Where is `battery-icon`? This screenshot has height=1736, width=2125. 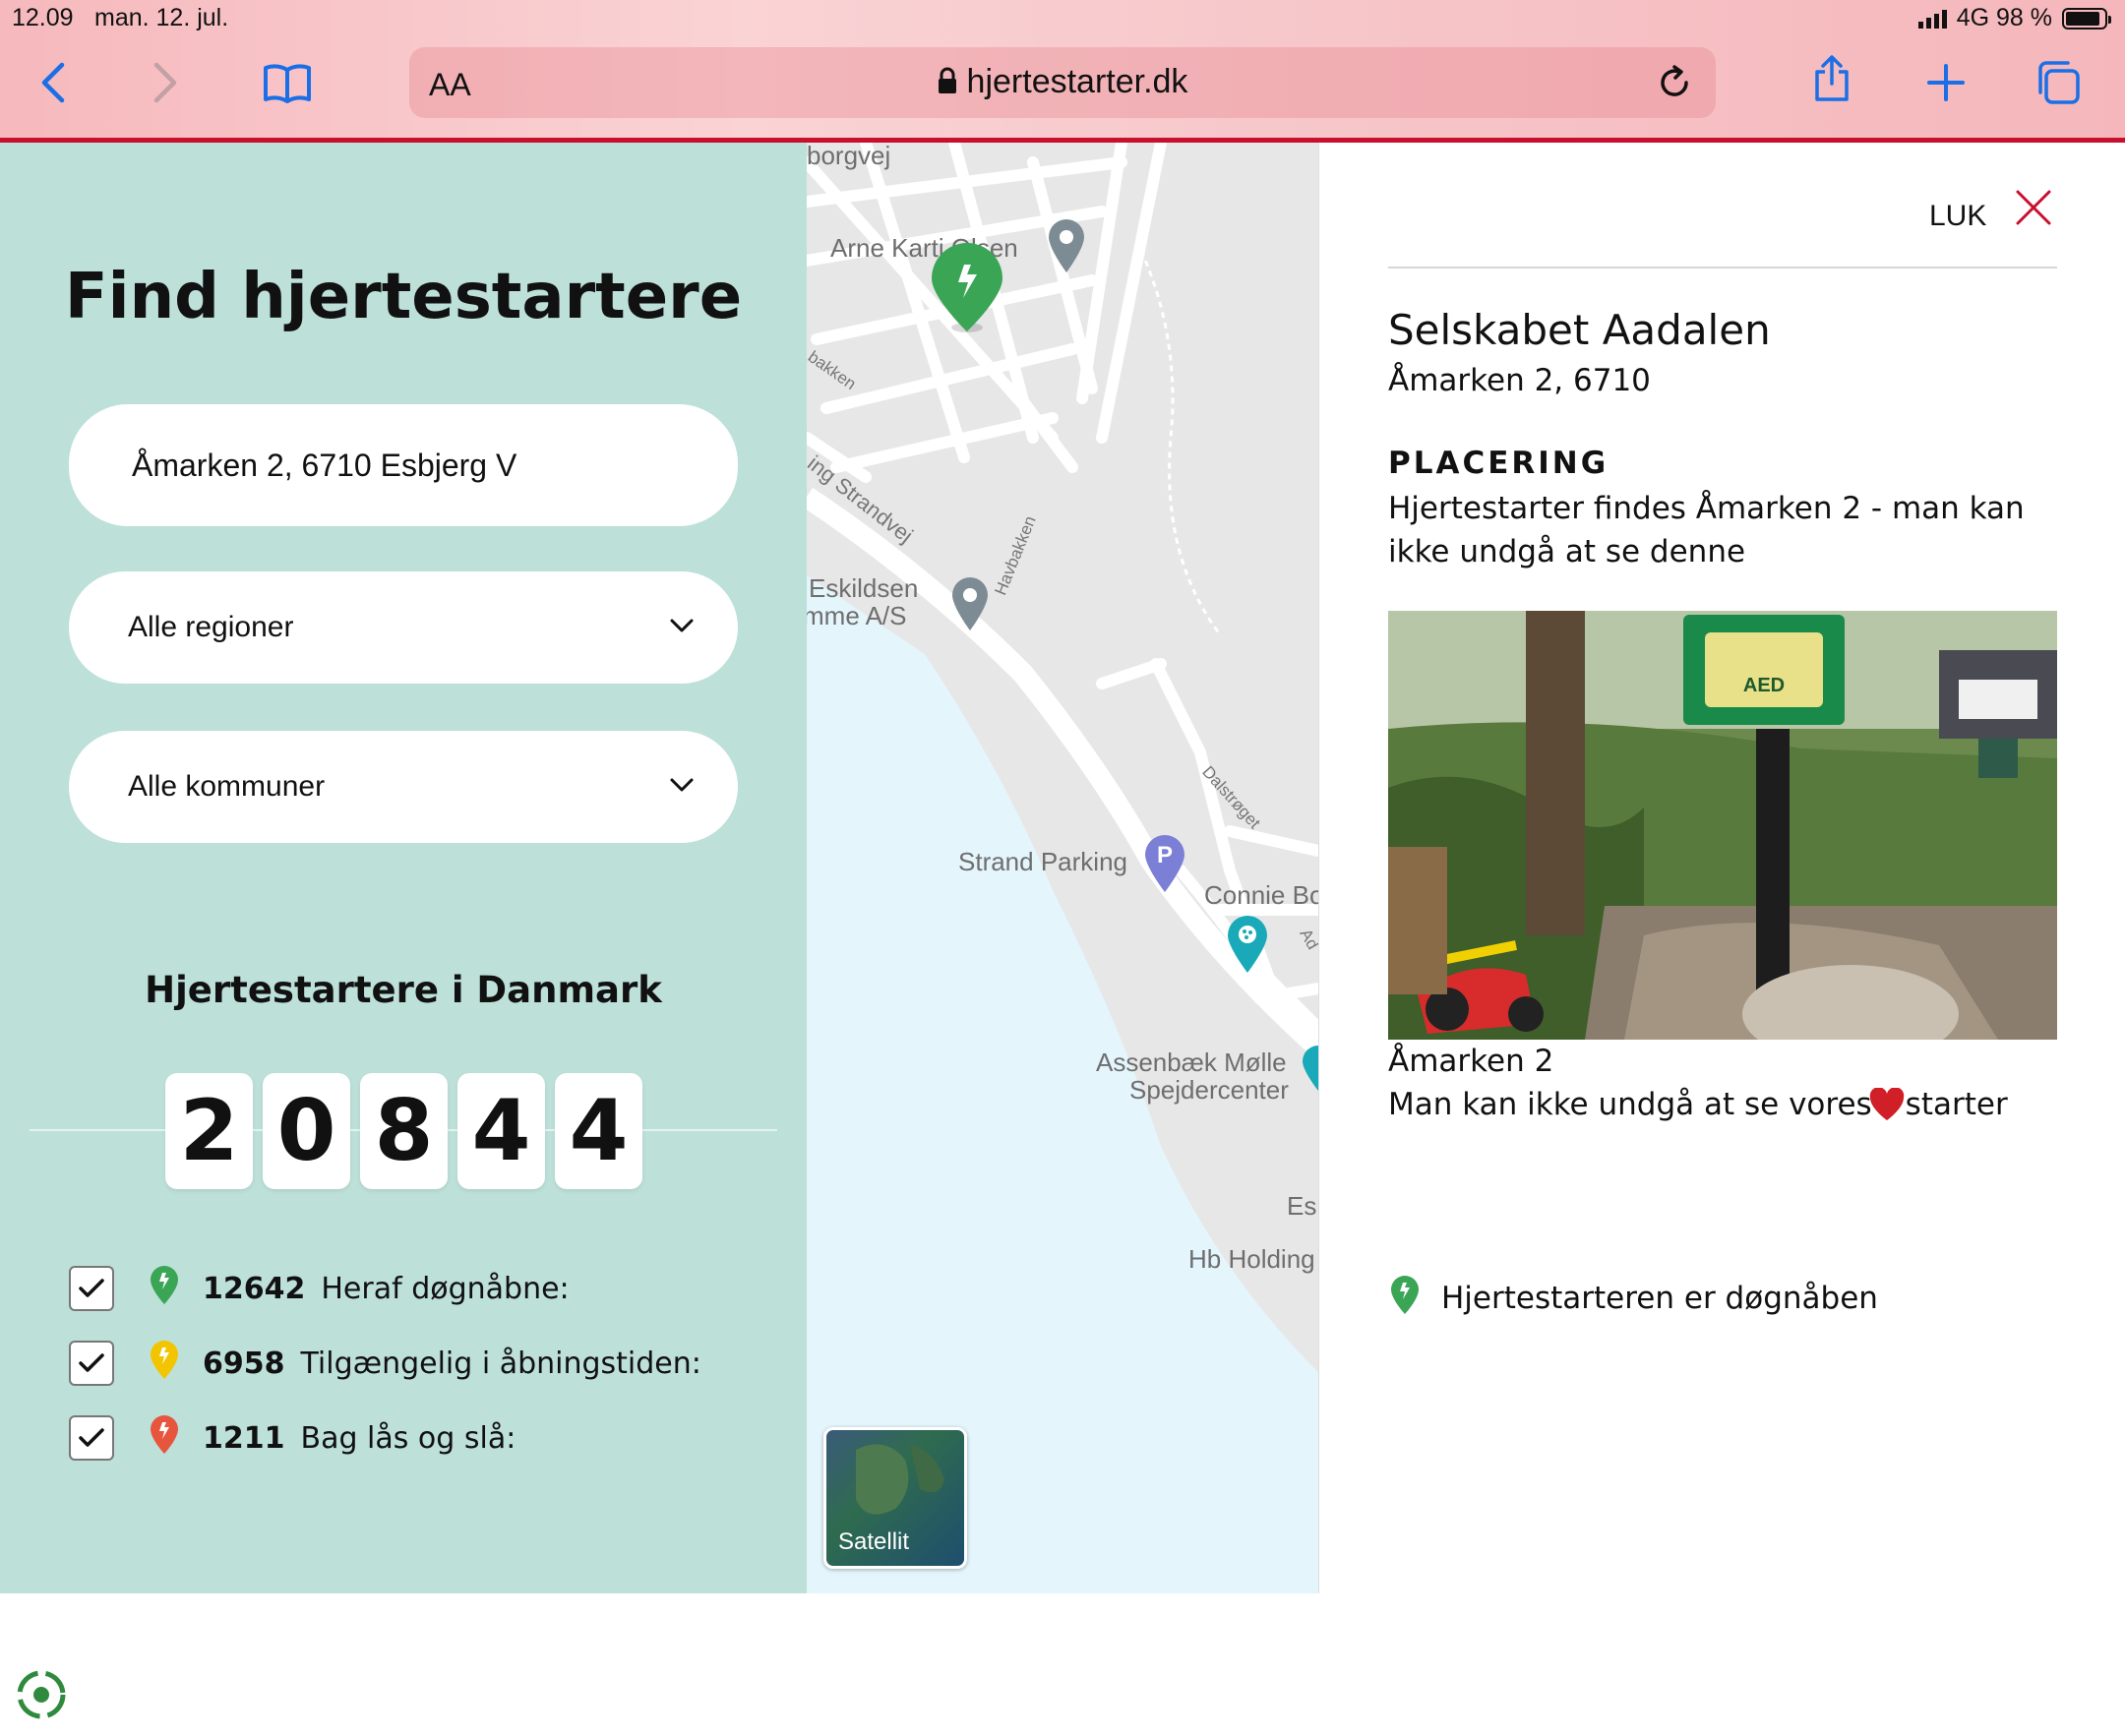
battery-icon is located at coordinates (2086, 18).